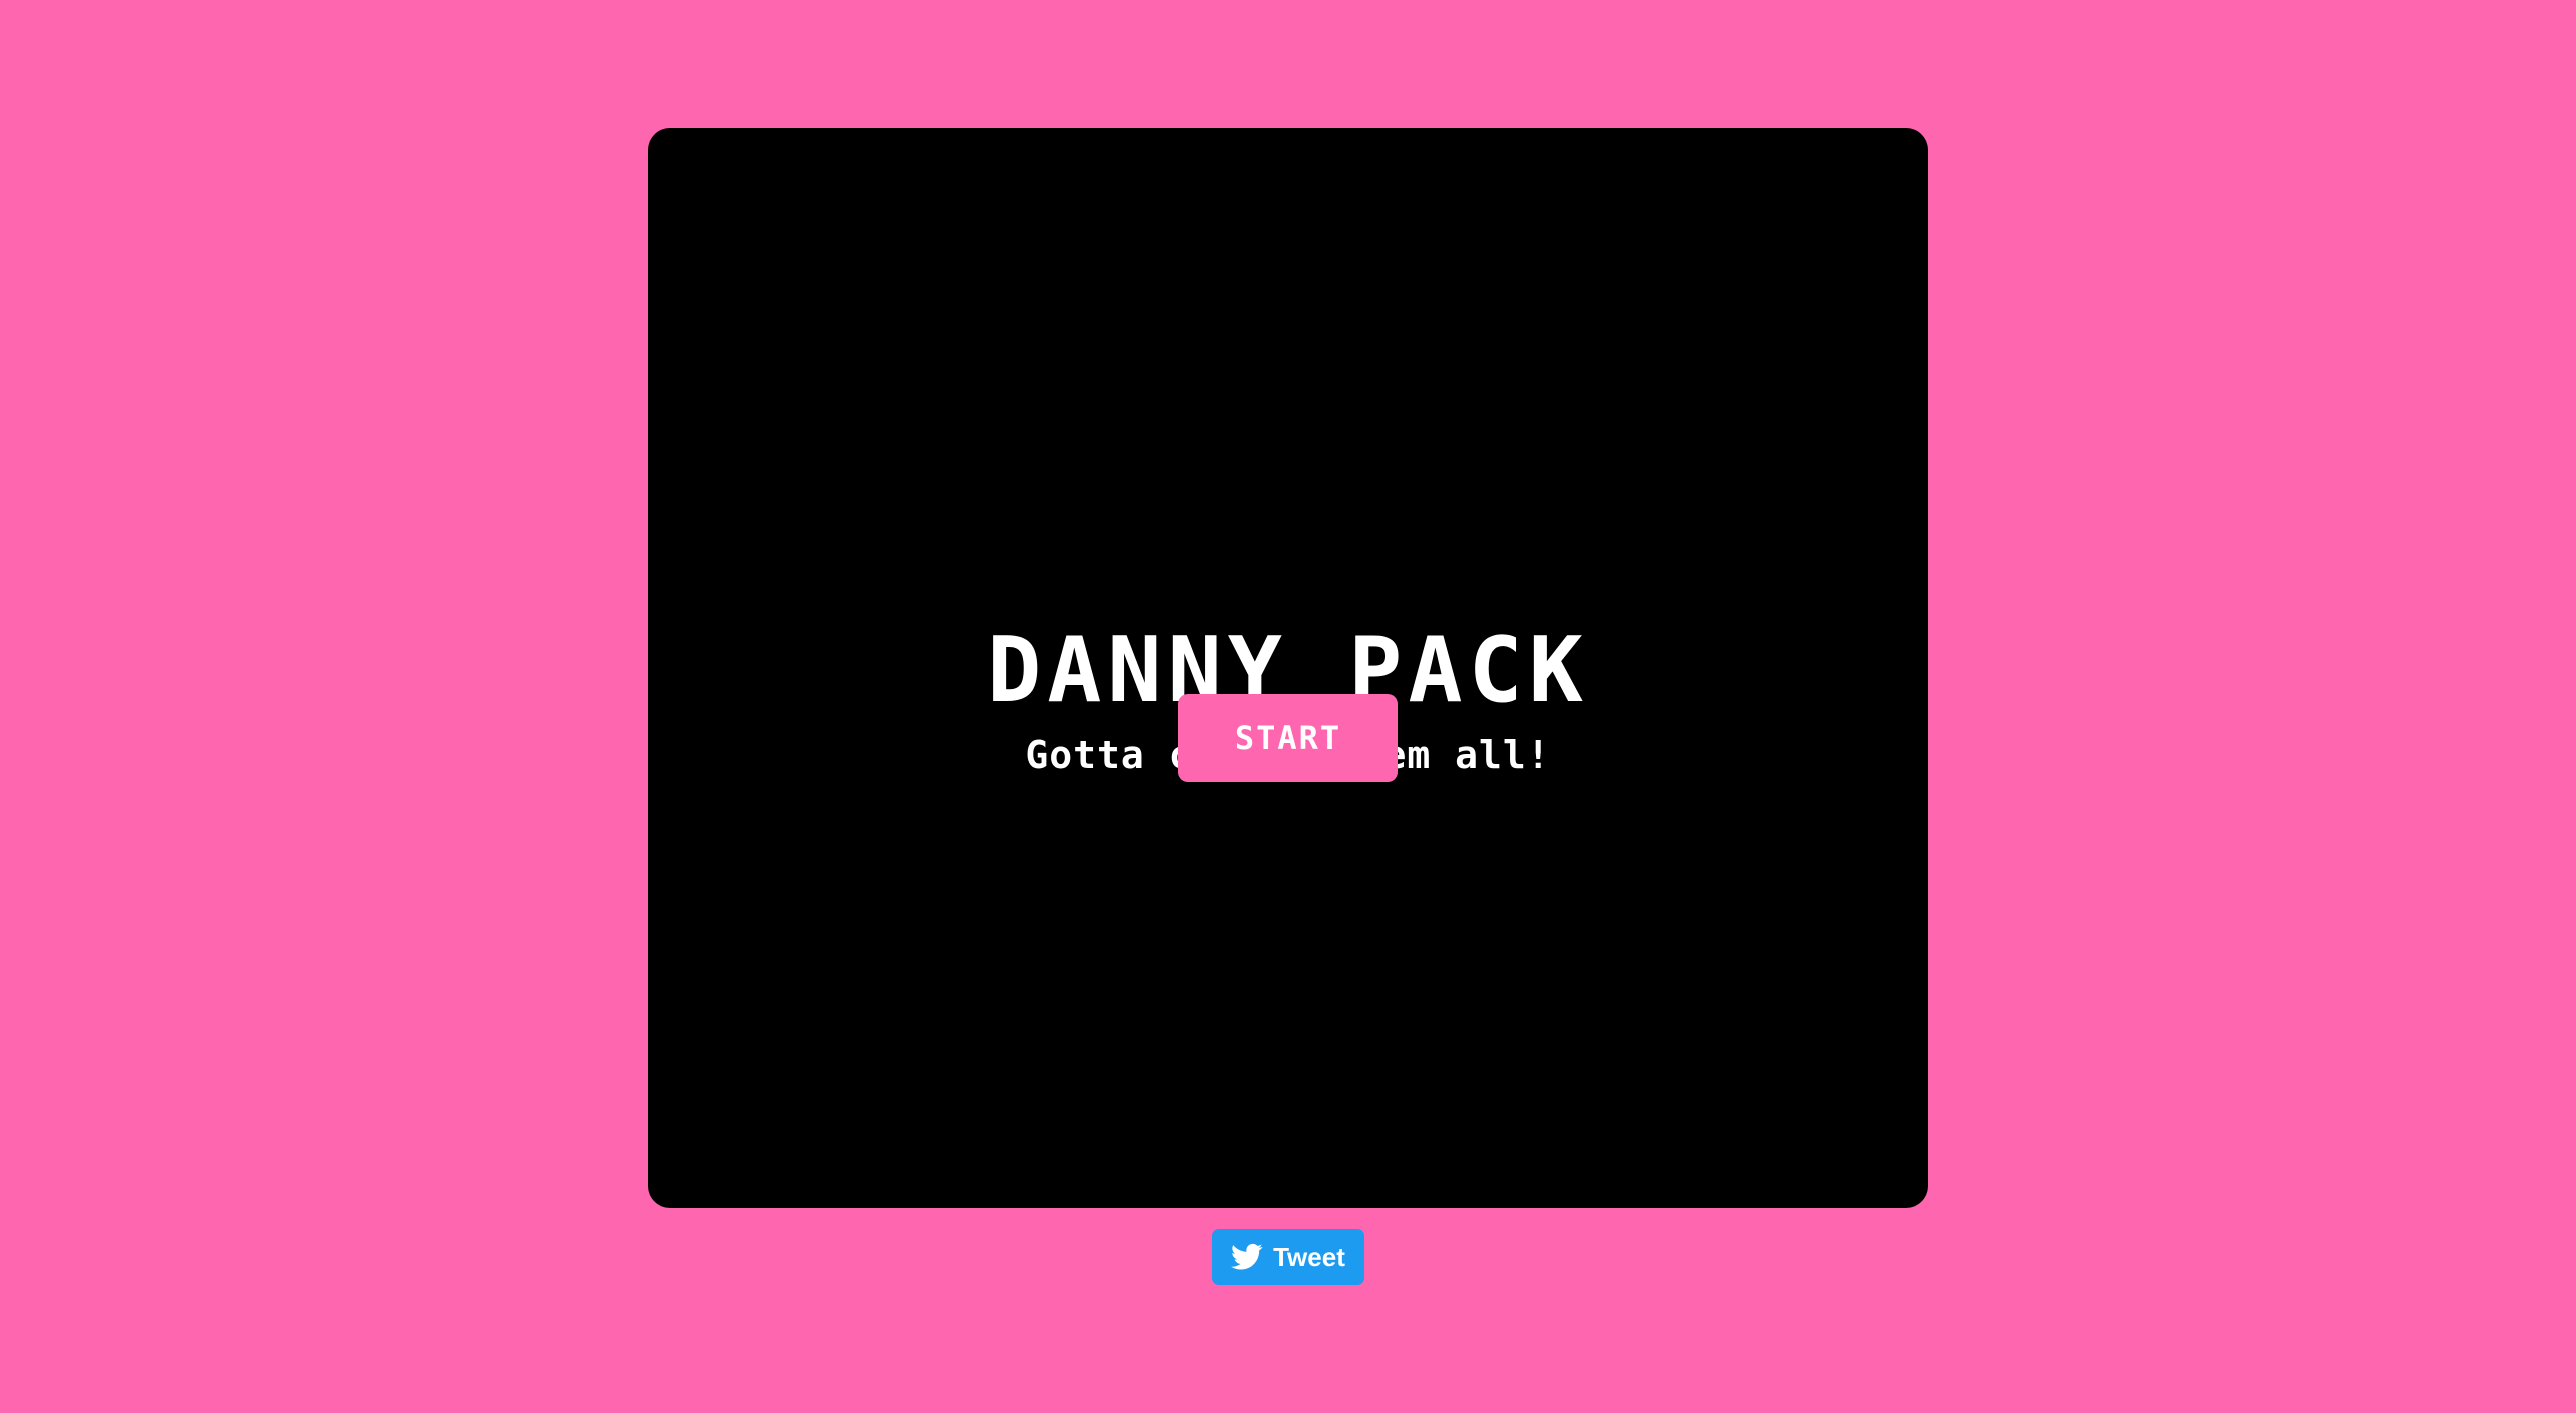  What do you see at coordinates (1247, 1256) in the screenshot?
I see `twitter-bird-icon` at bounding box center [1247, 1256].